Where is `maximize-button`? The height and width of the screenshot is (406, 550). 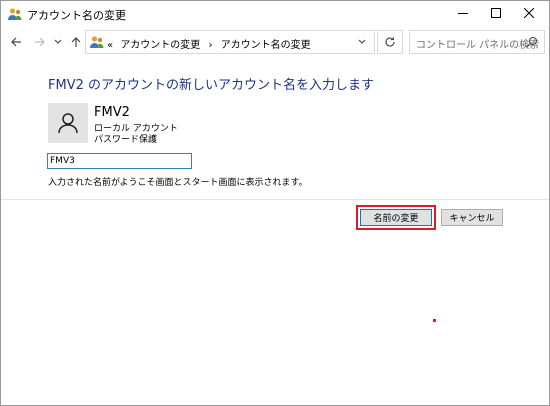 maximize-button is located at coordinates (496, 13).